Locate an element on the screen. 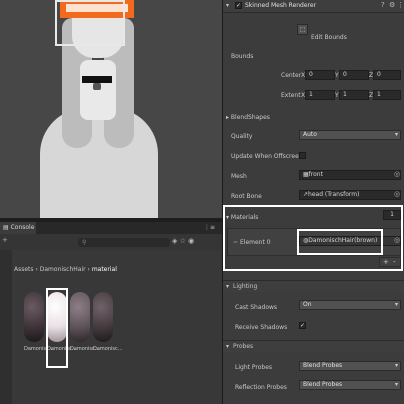 The height and width of the screenshot is (404, 404). root-bone-field: ↗head (Transform) is located at coordinates (350, 195).